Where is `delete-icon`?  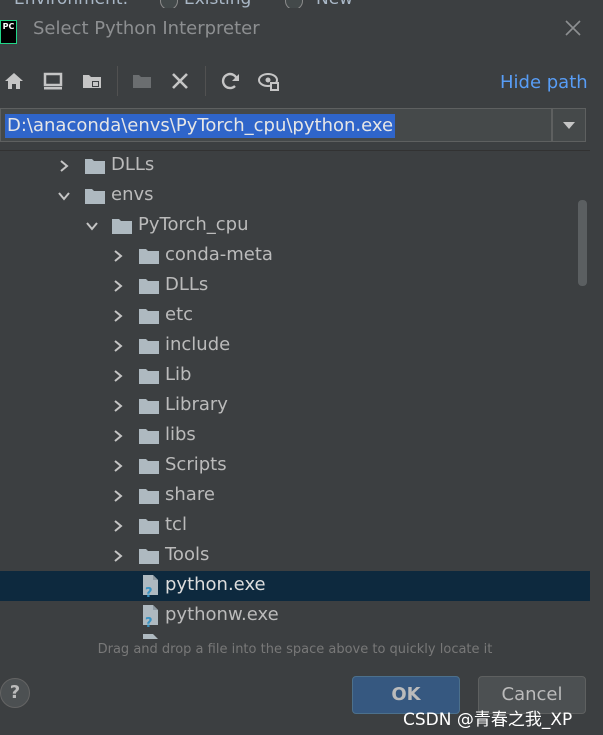
delete-icon is located at coordinates (180, 81).